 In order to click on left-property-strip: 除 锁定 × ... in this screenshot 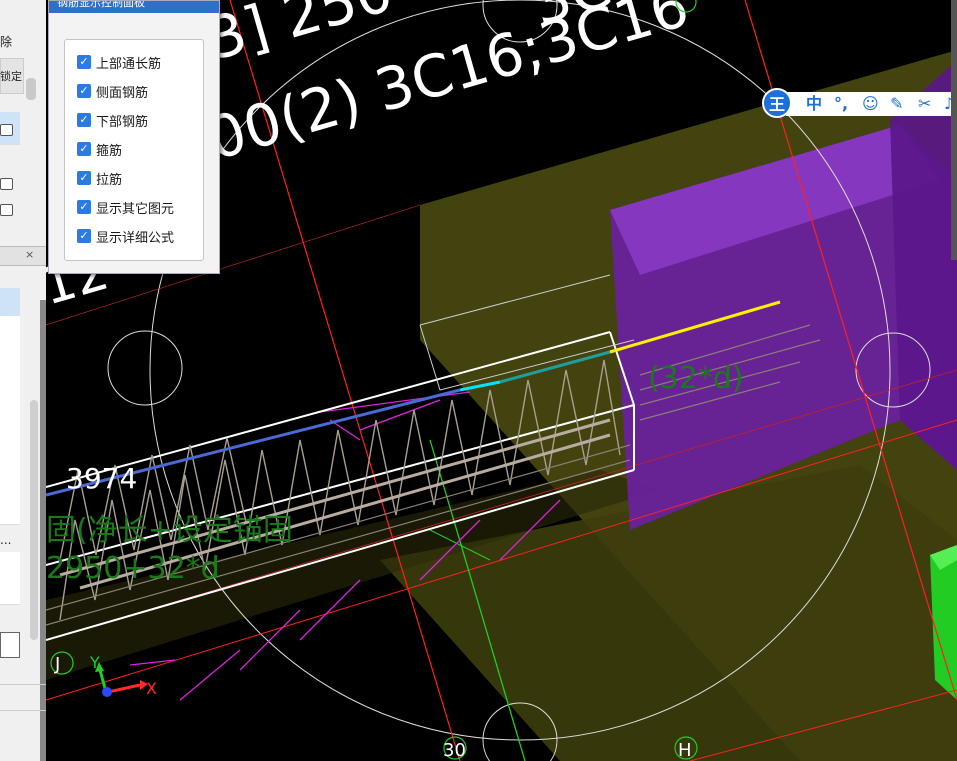, I will do `click(23, 380)`.